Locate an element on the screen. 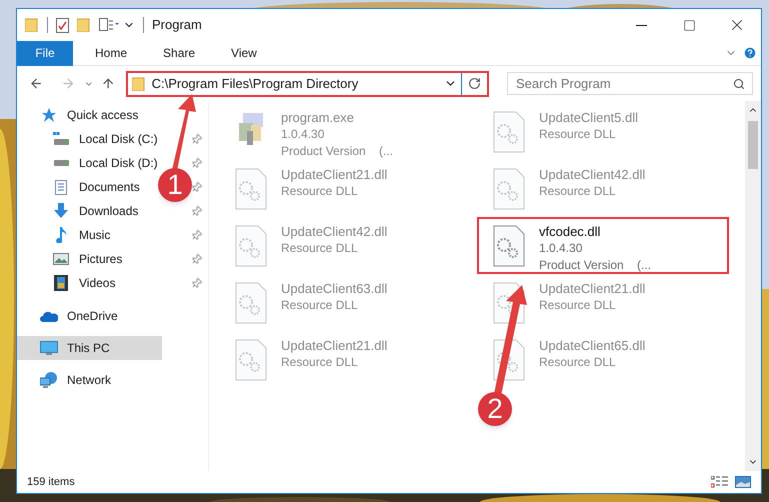 The image size is (769, 502). ribbon-tab: File is located at coordinates (45, 53).